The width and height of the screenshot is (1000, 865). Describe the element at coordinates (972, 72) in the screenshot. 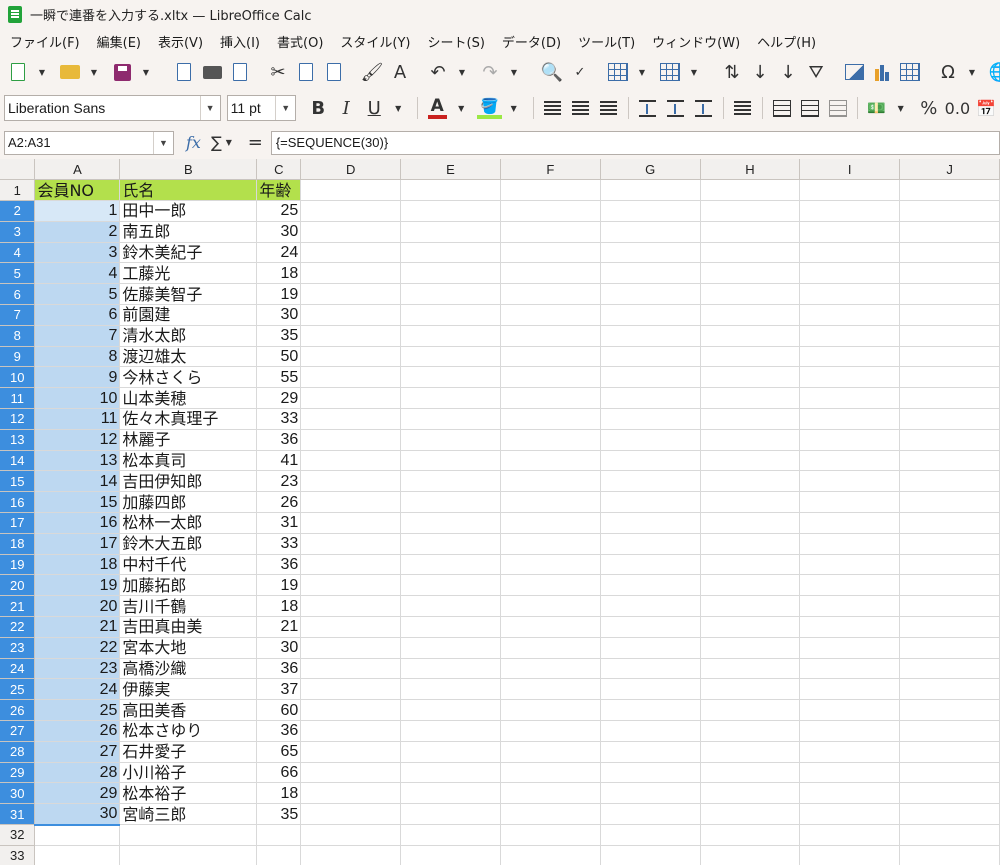

I see `special-character-dropdown-icon: ▼` at that location.